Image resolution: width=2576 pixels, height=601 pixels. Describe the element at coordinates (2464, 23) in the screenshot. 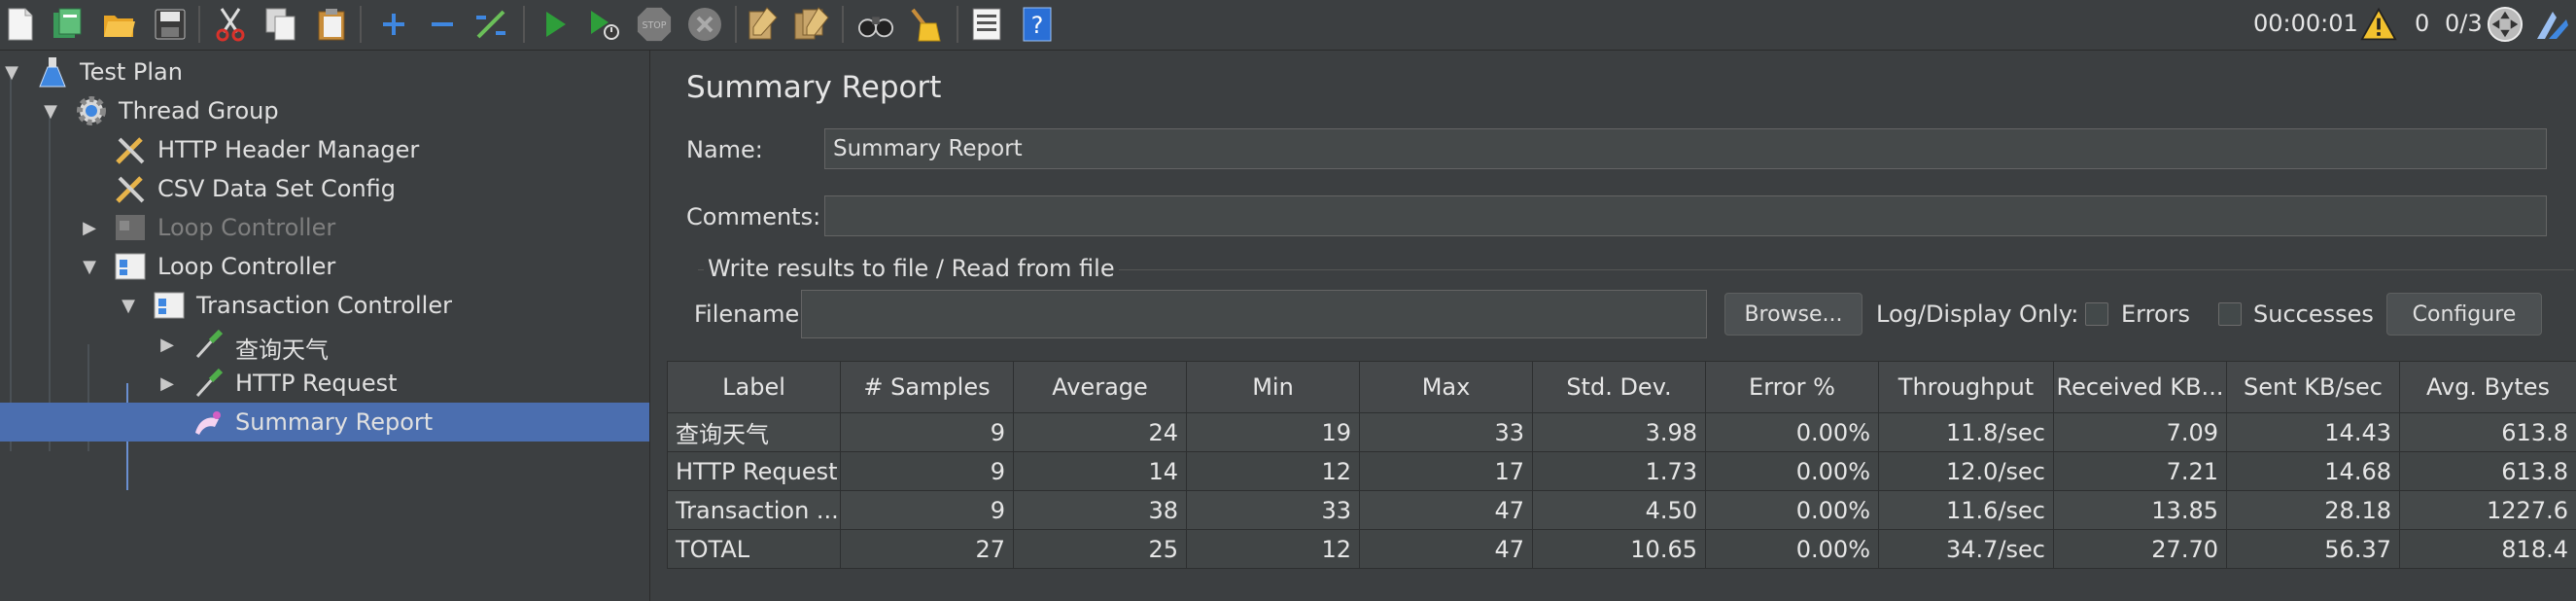

I see `active-threads: 0/3` at that location.